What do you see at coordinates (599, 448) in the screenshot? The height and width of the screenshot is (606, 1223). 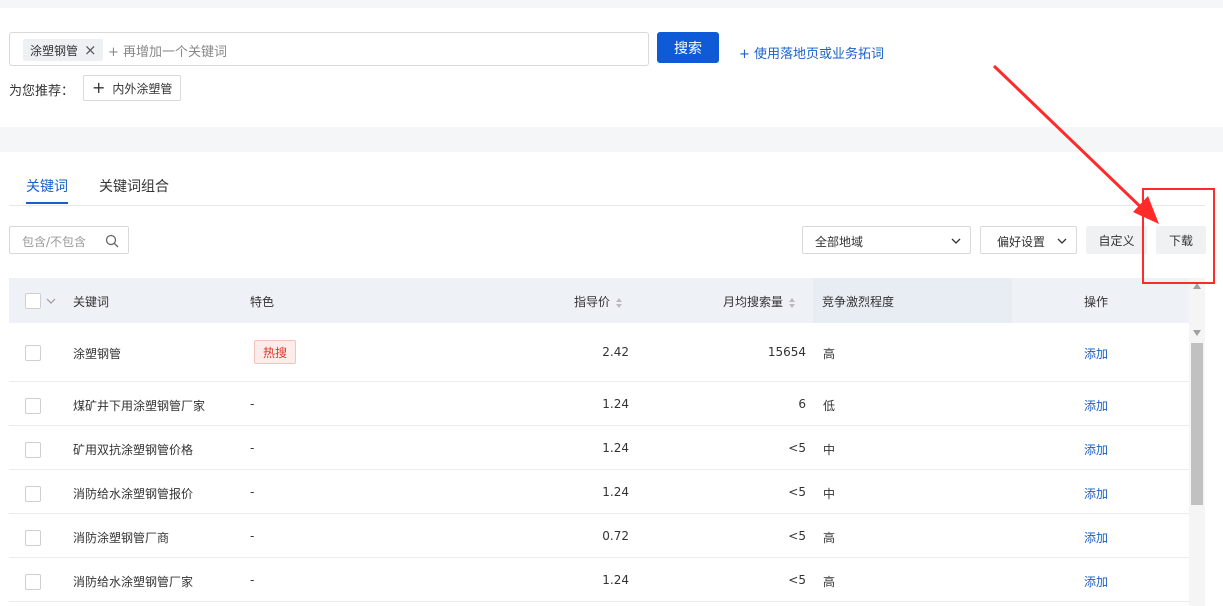 I see `table-row: 矿用双抗涂塑钢管价格 - 1.24 <5 中 添加` at bounding box center [599, 448].